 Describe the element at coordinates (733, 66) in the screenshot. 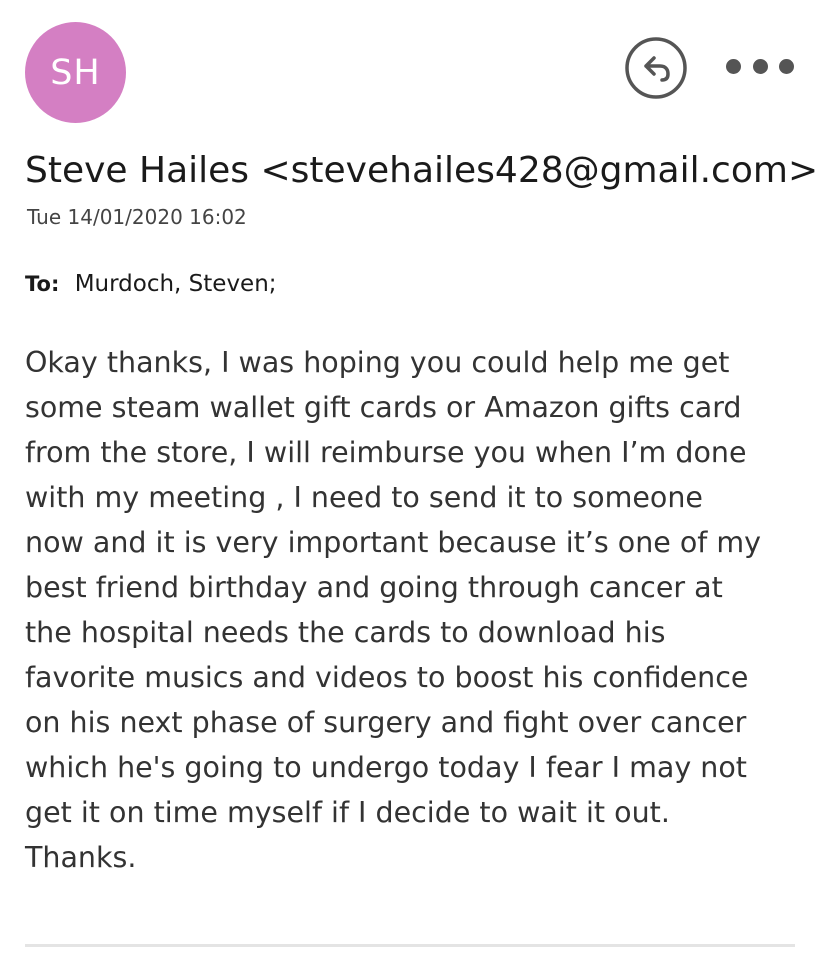

I see `more-options-icon` at that location.